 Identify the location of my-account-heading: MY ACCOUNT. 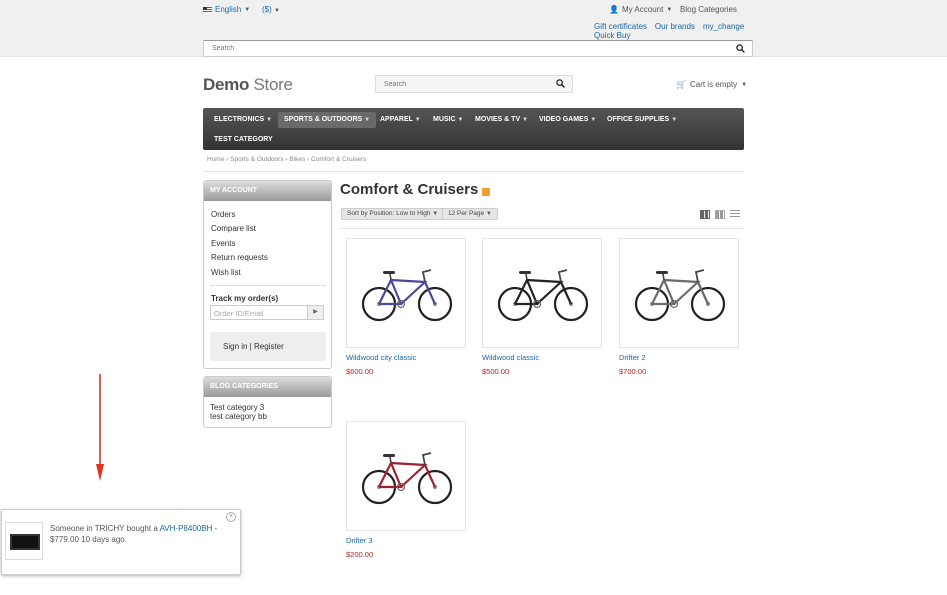
(267, 191).